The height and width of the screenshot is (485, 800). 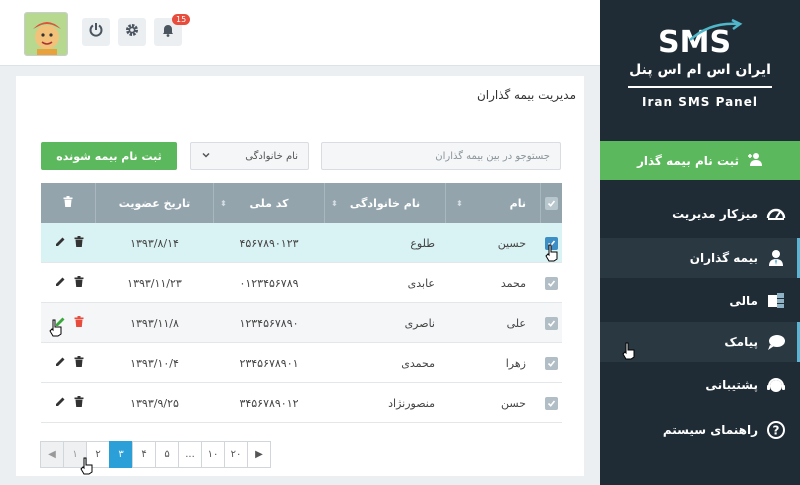 What do you see at coordinates (167, 454) in the screenshot?
I see `page-5: ۵` at bounding box center [167, 454].